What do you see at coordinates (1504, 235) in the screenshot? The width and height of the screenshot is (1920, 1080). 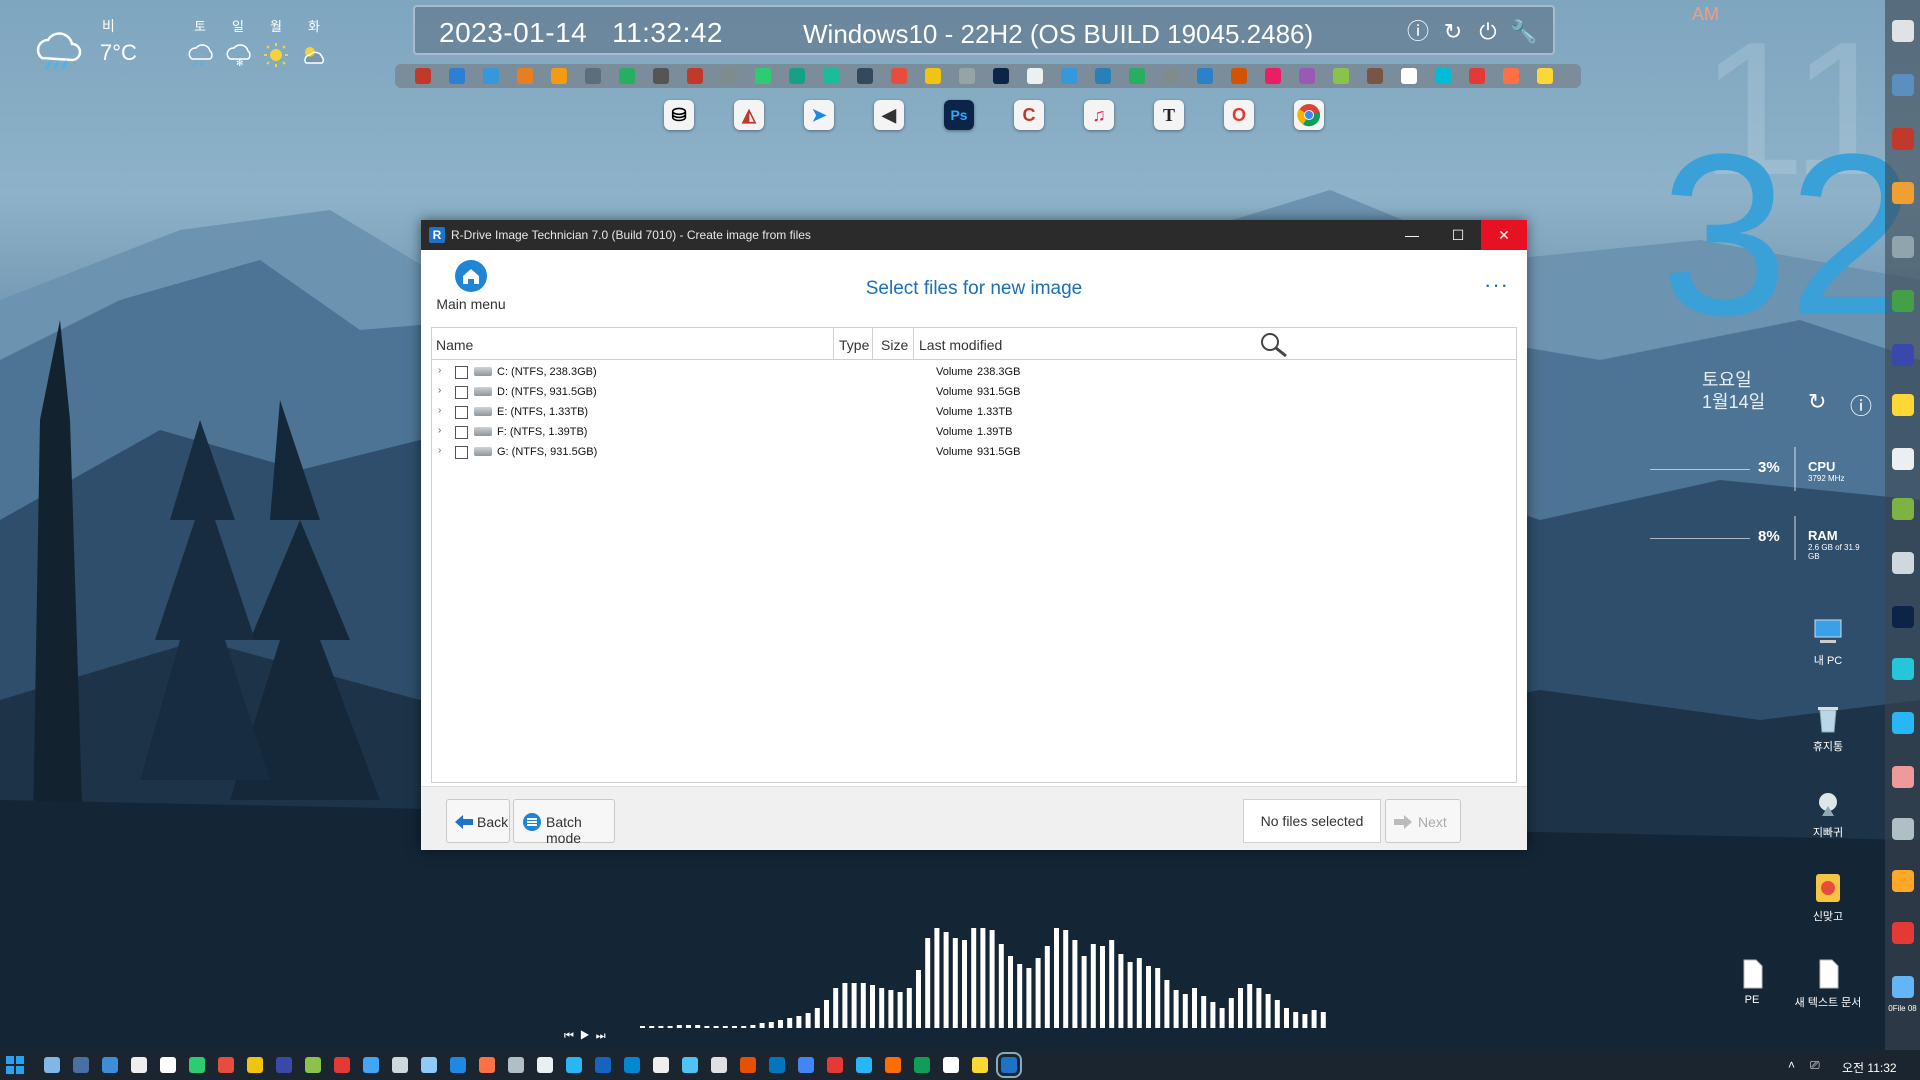 I see `close-button: ✕` at bounding box center [1504, 235].